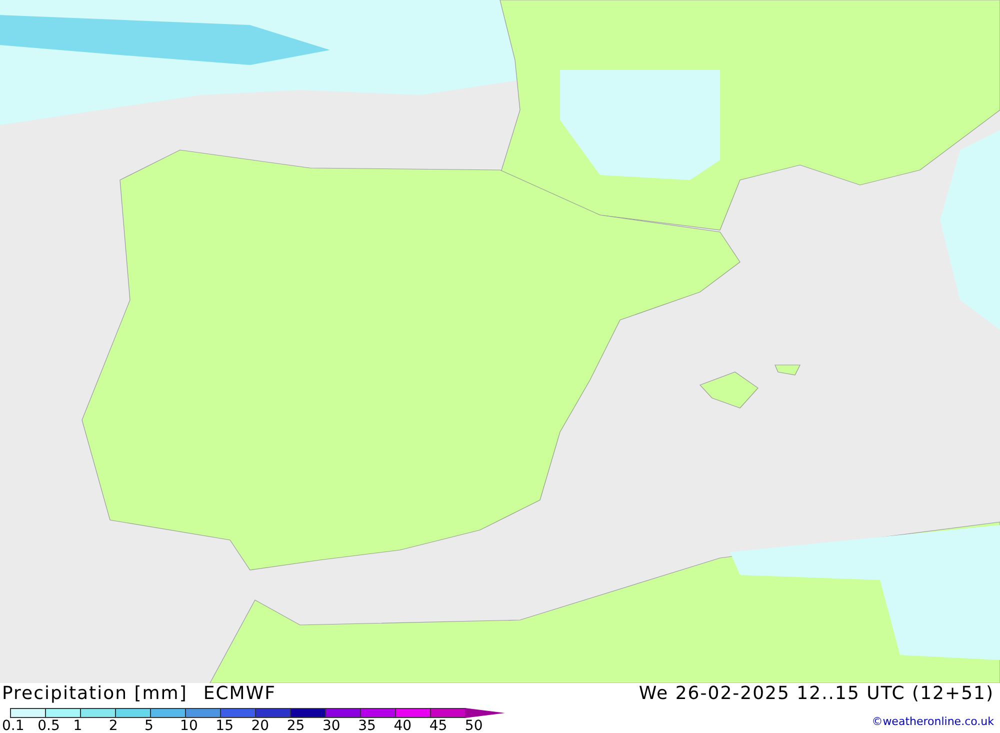 This screenshot has height=733, width=1000. Describe the element at coordinates (485, 713) in the screenshot. I see `arrow-icon` at that location.